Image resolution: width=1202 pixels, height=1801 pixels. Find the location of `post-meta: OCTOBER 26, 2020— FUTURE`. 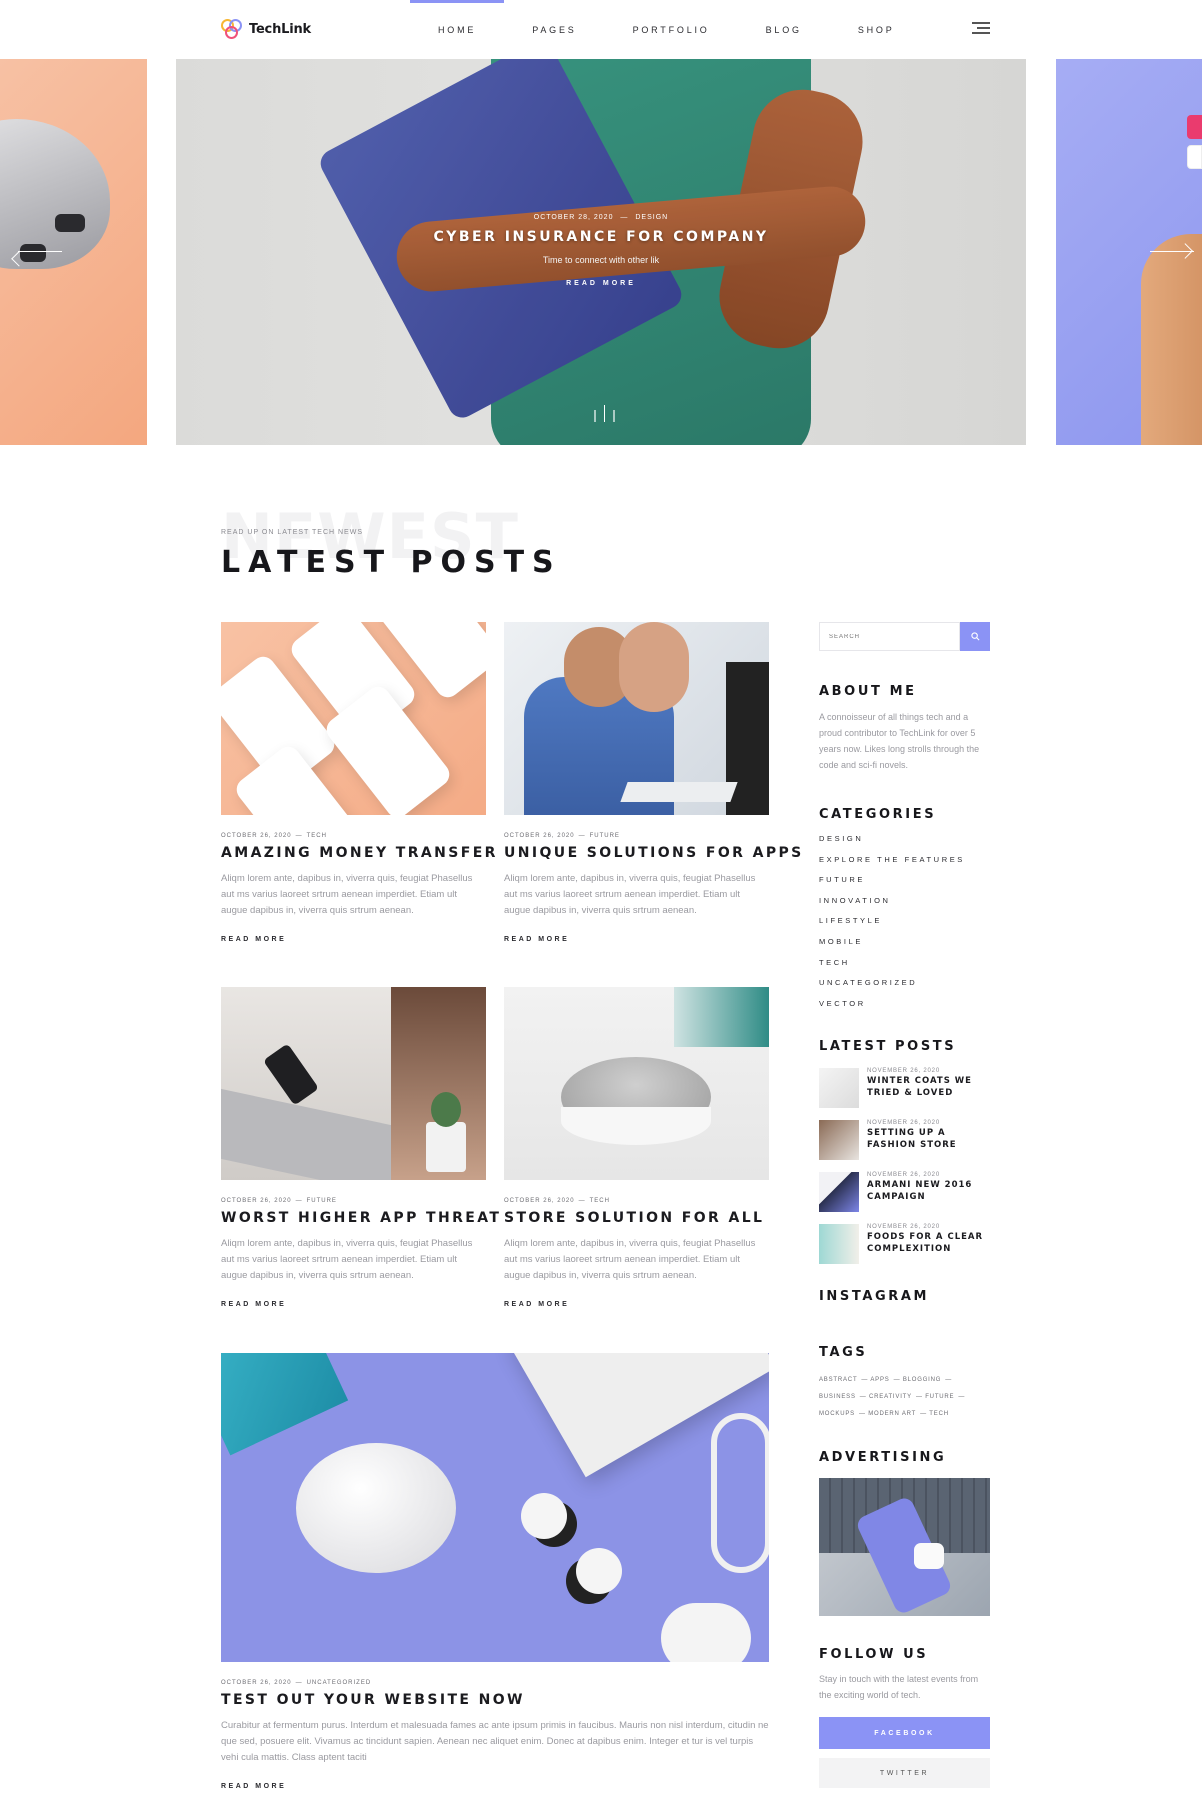

post-meta: OCTOBER 26, 2020— FUTURE is located at coordinates (279, 1201).